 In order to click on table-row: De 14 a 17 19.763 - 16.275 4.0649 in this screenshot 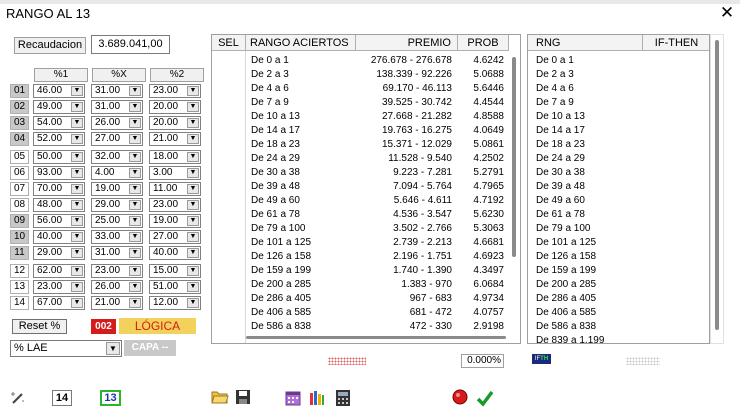, I will do `click(360, 131)`.